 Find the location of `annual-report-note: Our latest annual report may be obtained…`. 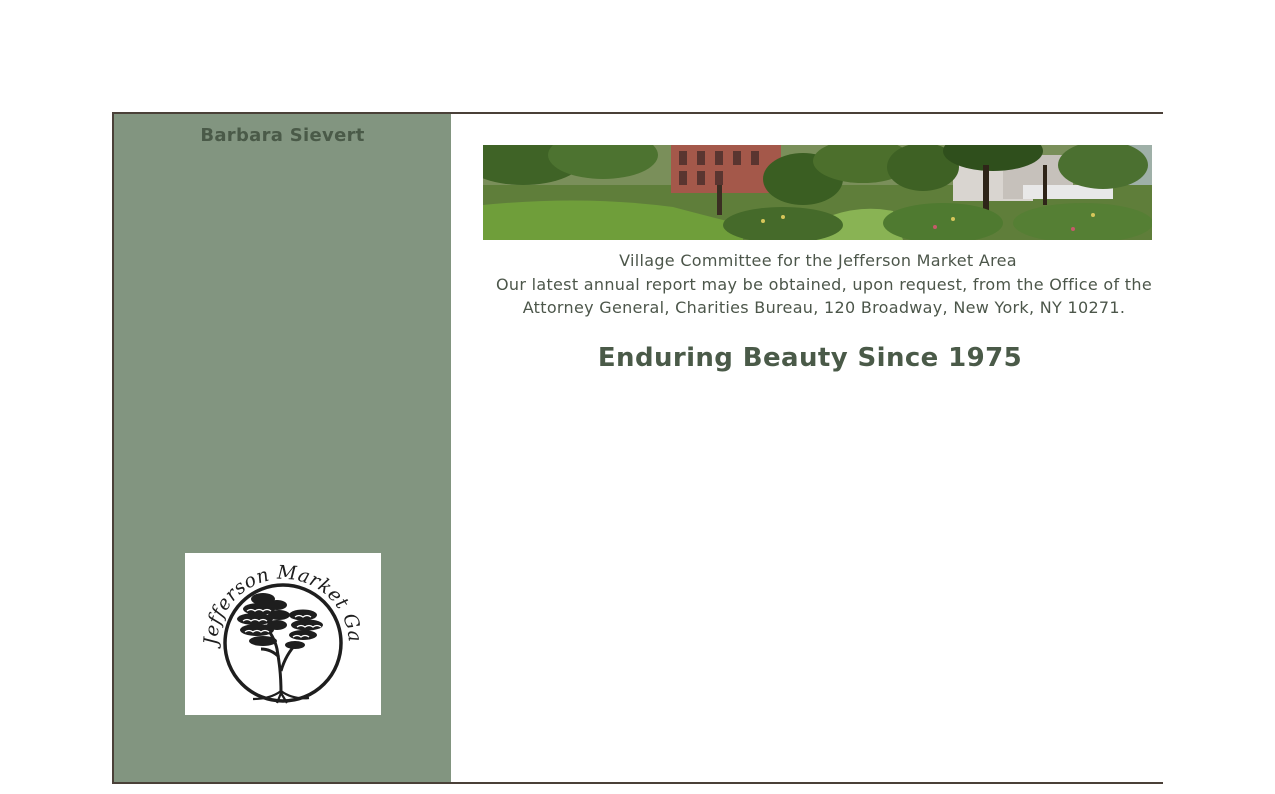

annual-report-note: Our latest annual report may be obtained… is located at coordinates (824, 296).